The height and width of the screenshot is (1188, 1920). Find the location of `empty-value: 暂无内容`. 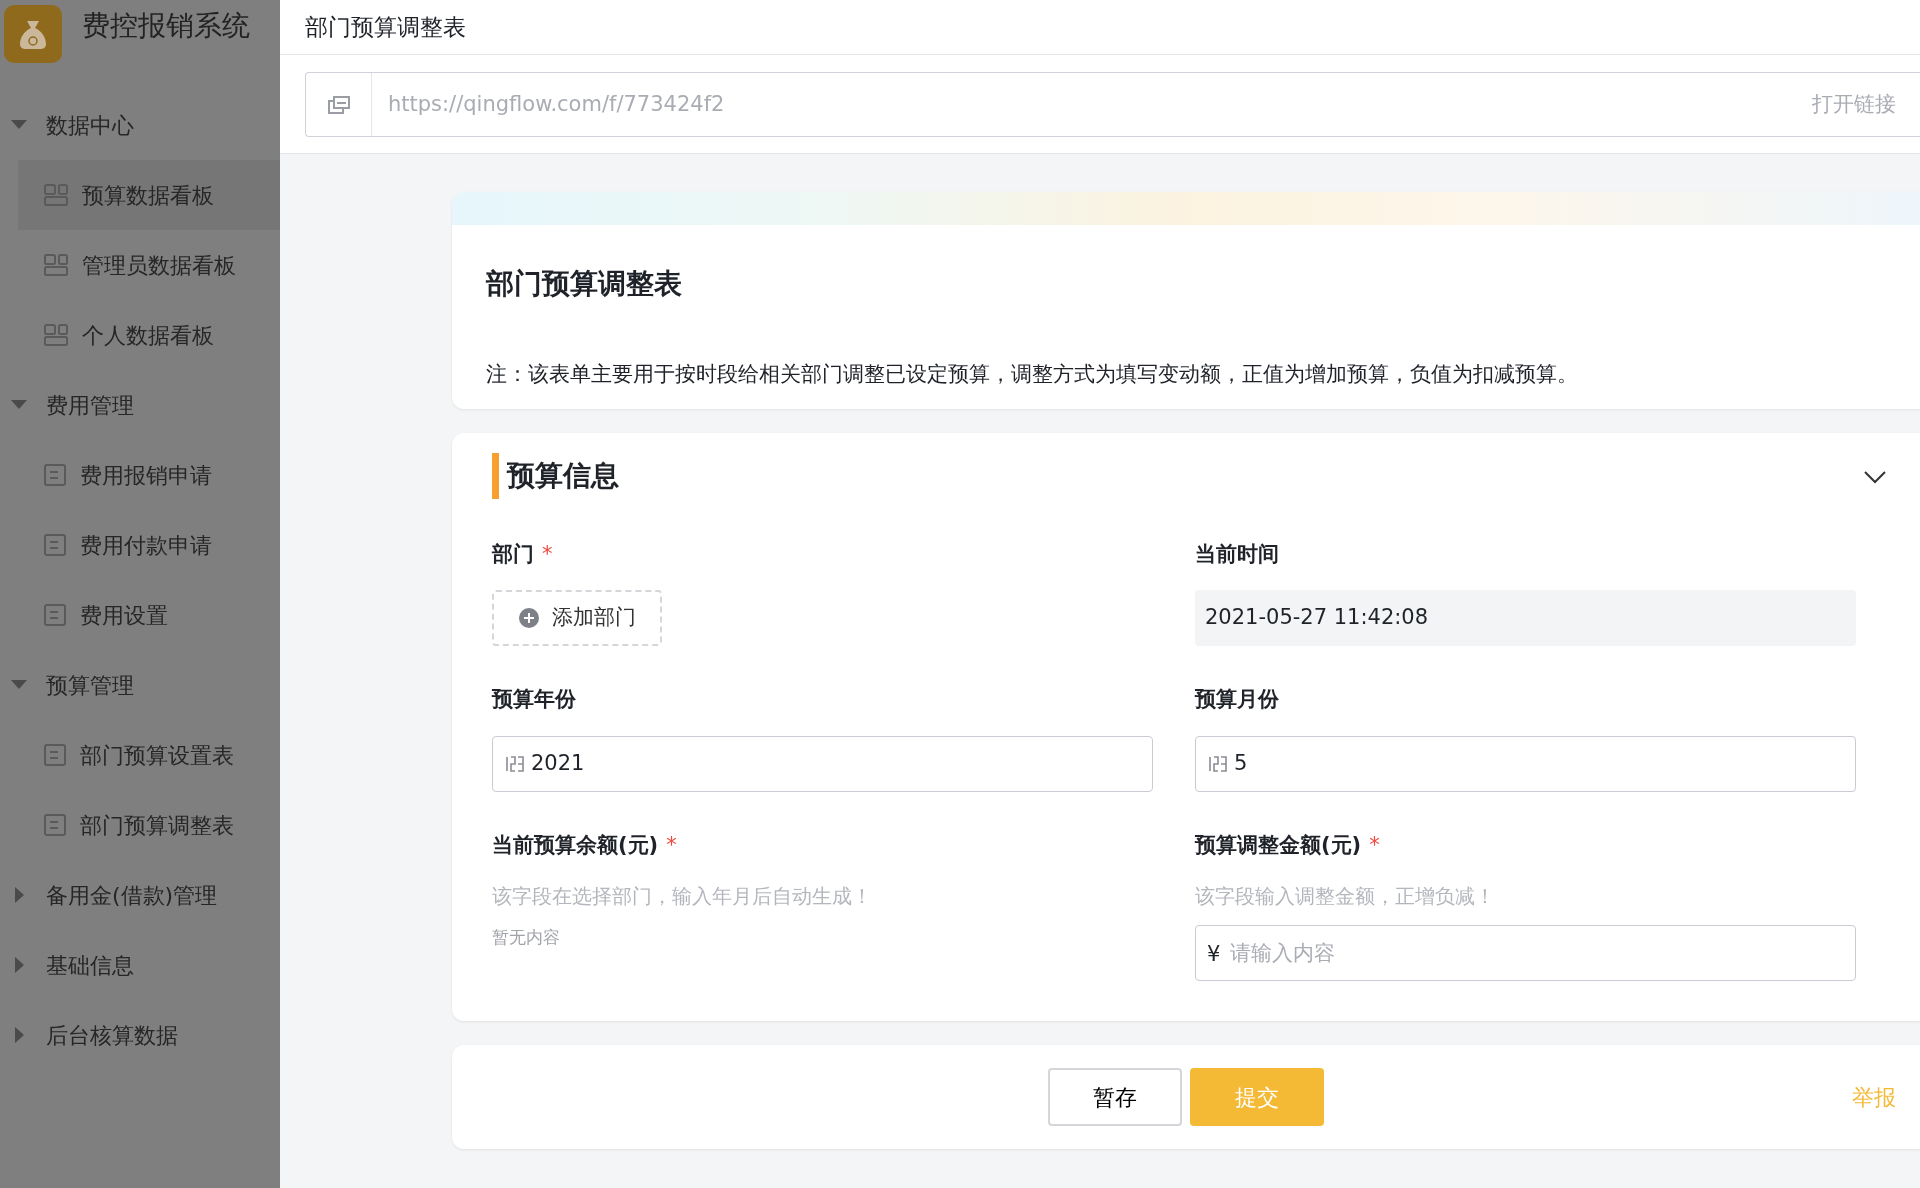

empty-value: 暂无内容 is located at coordinates (526, 937).